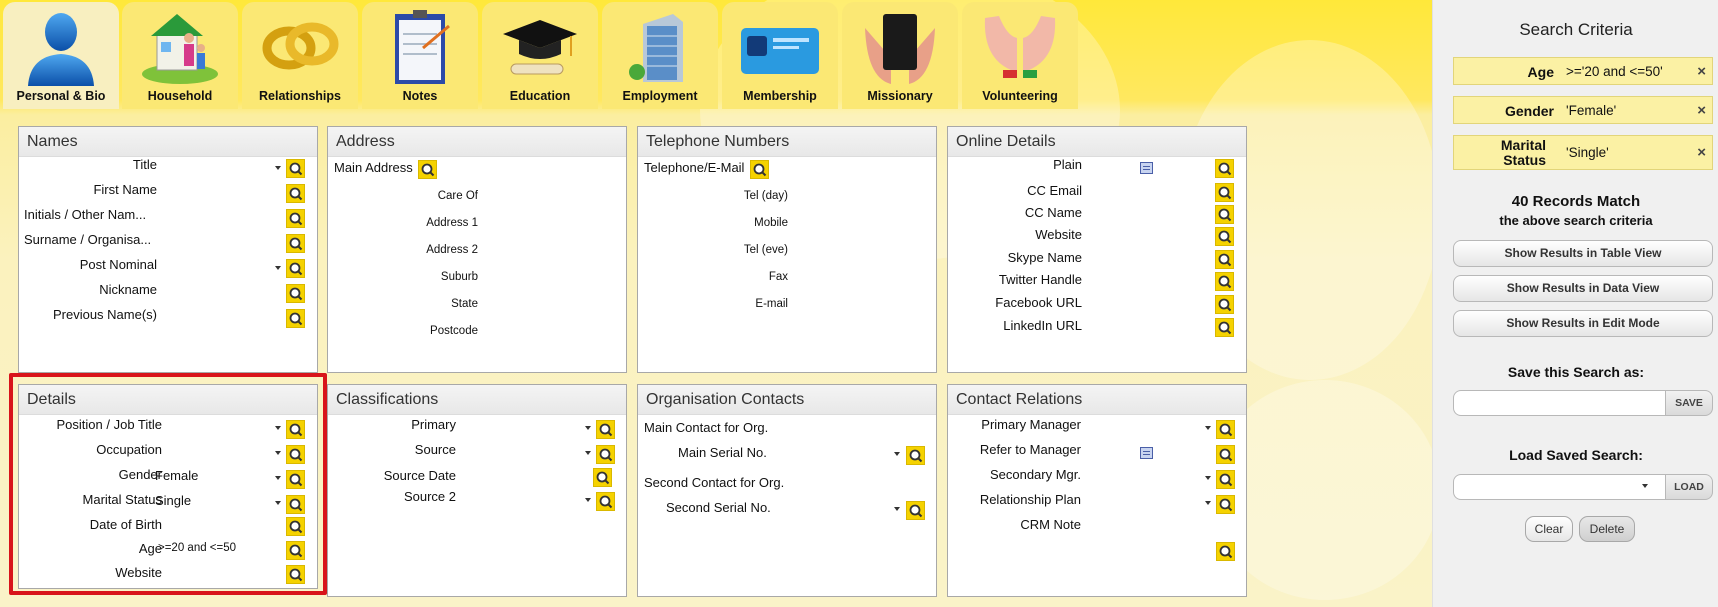 Image resolution: width=1718 pixels, height=607 pixels. I want to click on match-count: 40 Records Match, so click(1576, 201).